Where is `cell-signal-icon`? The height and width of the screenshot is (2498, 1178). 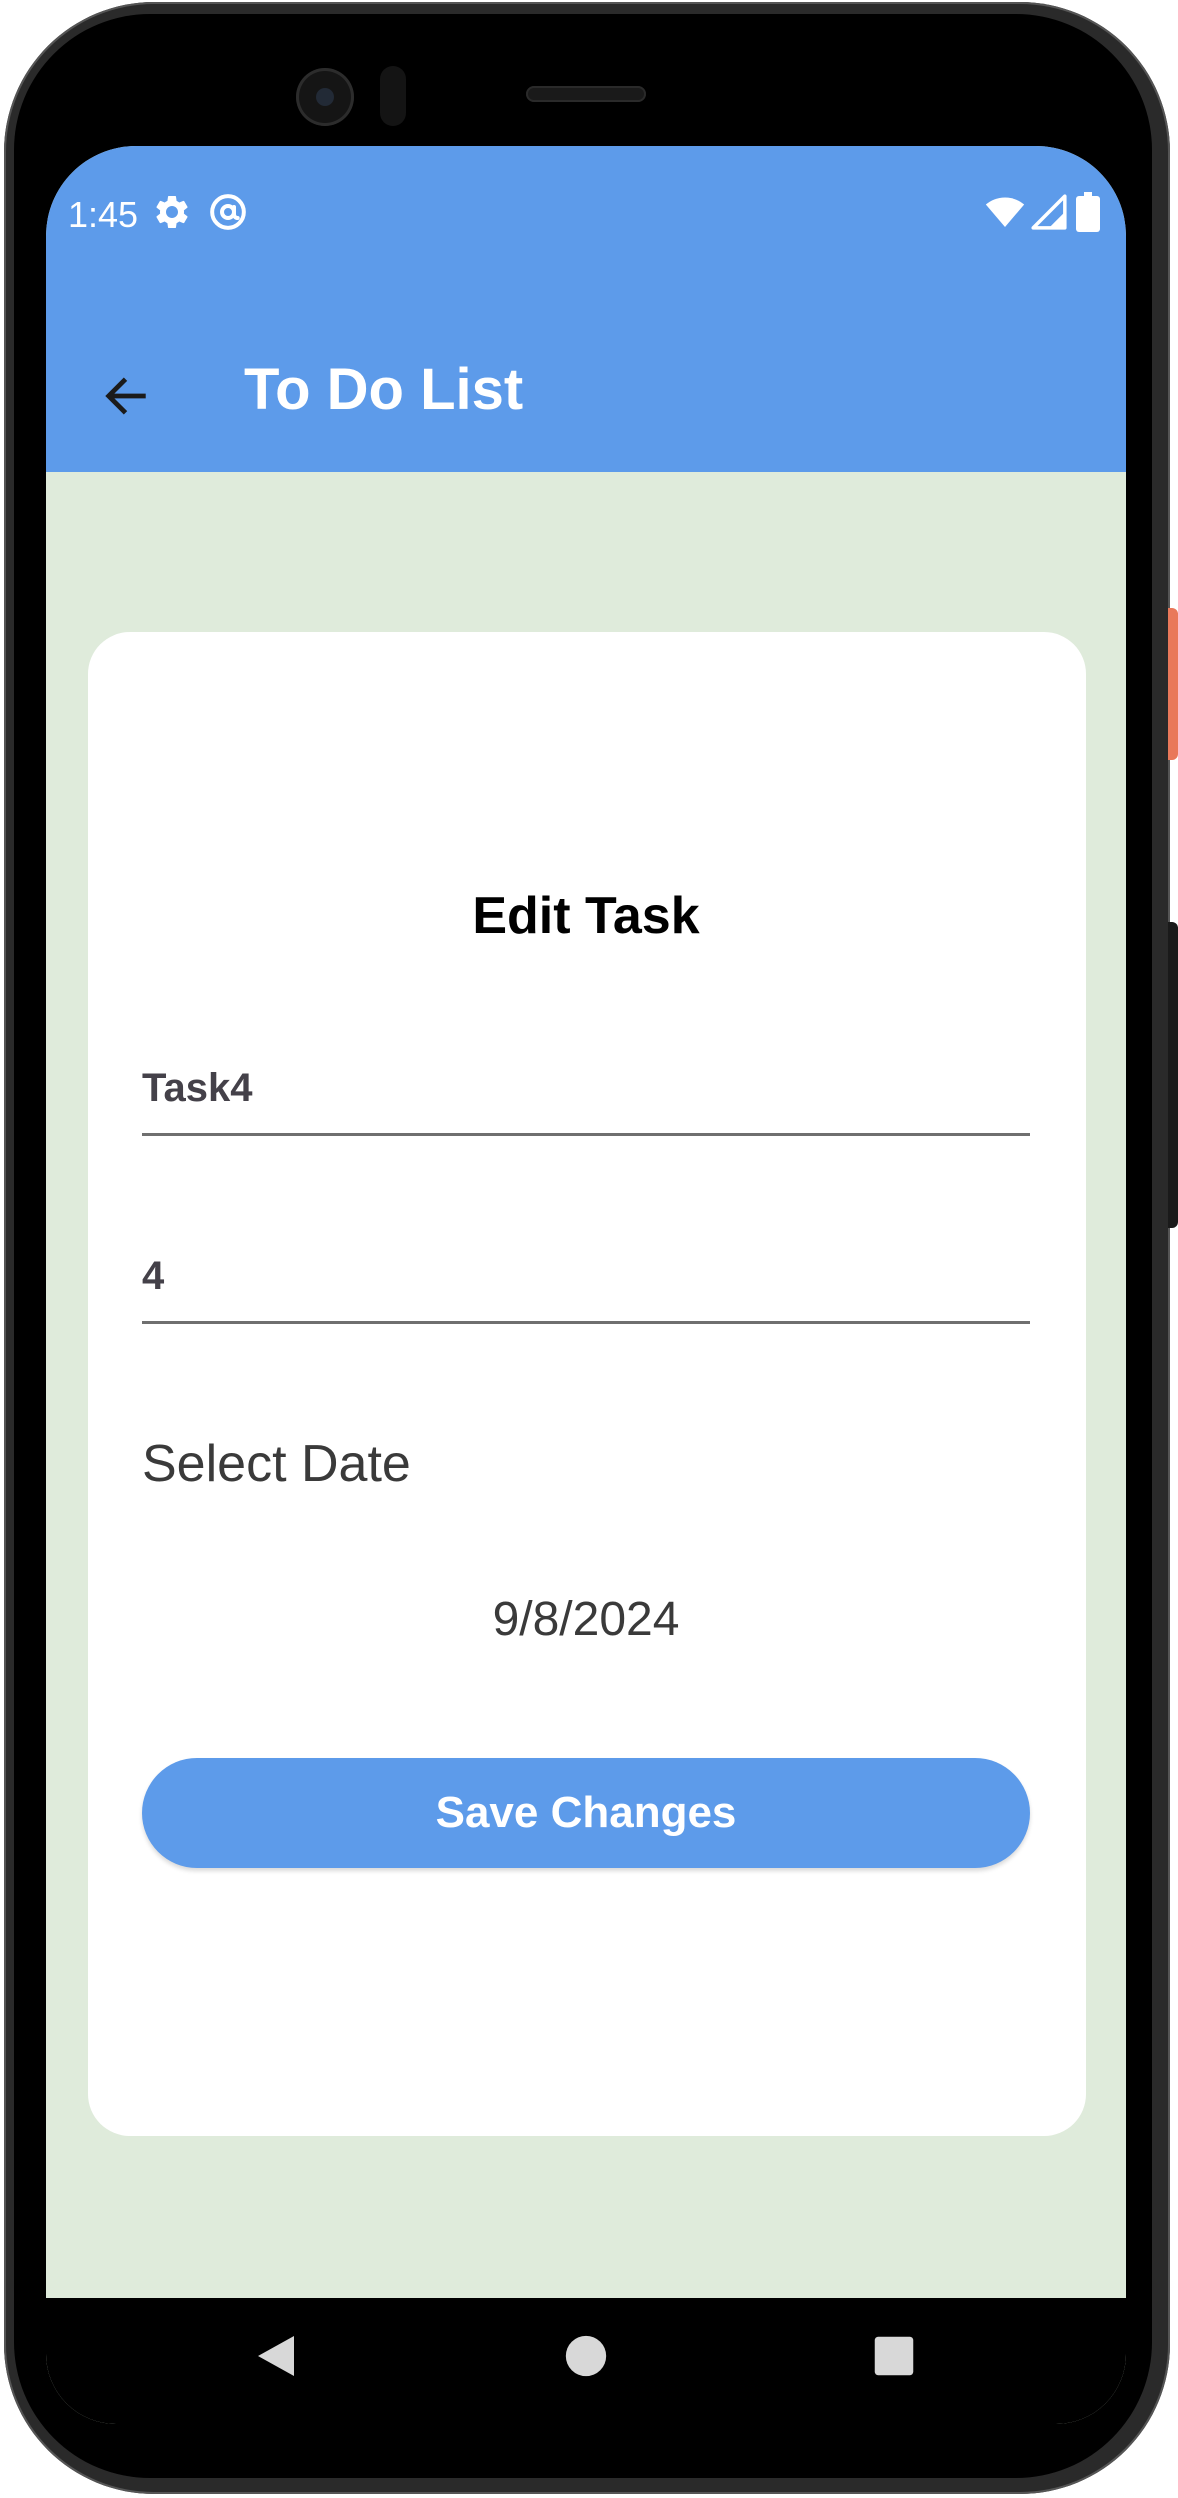
cell-signal-icon is located at coordinates (1049, 212).